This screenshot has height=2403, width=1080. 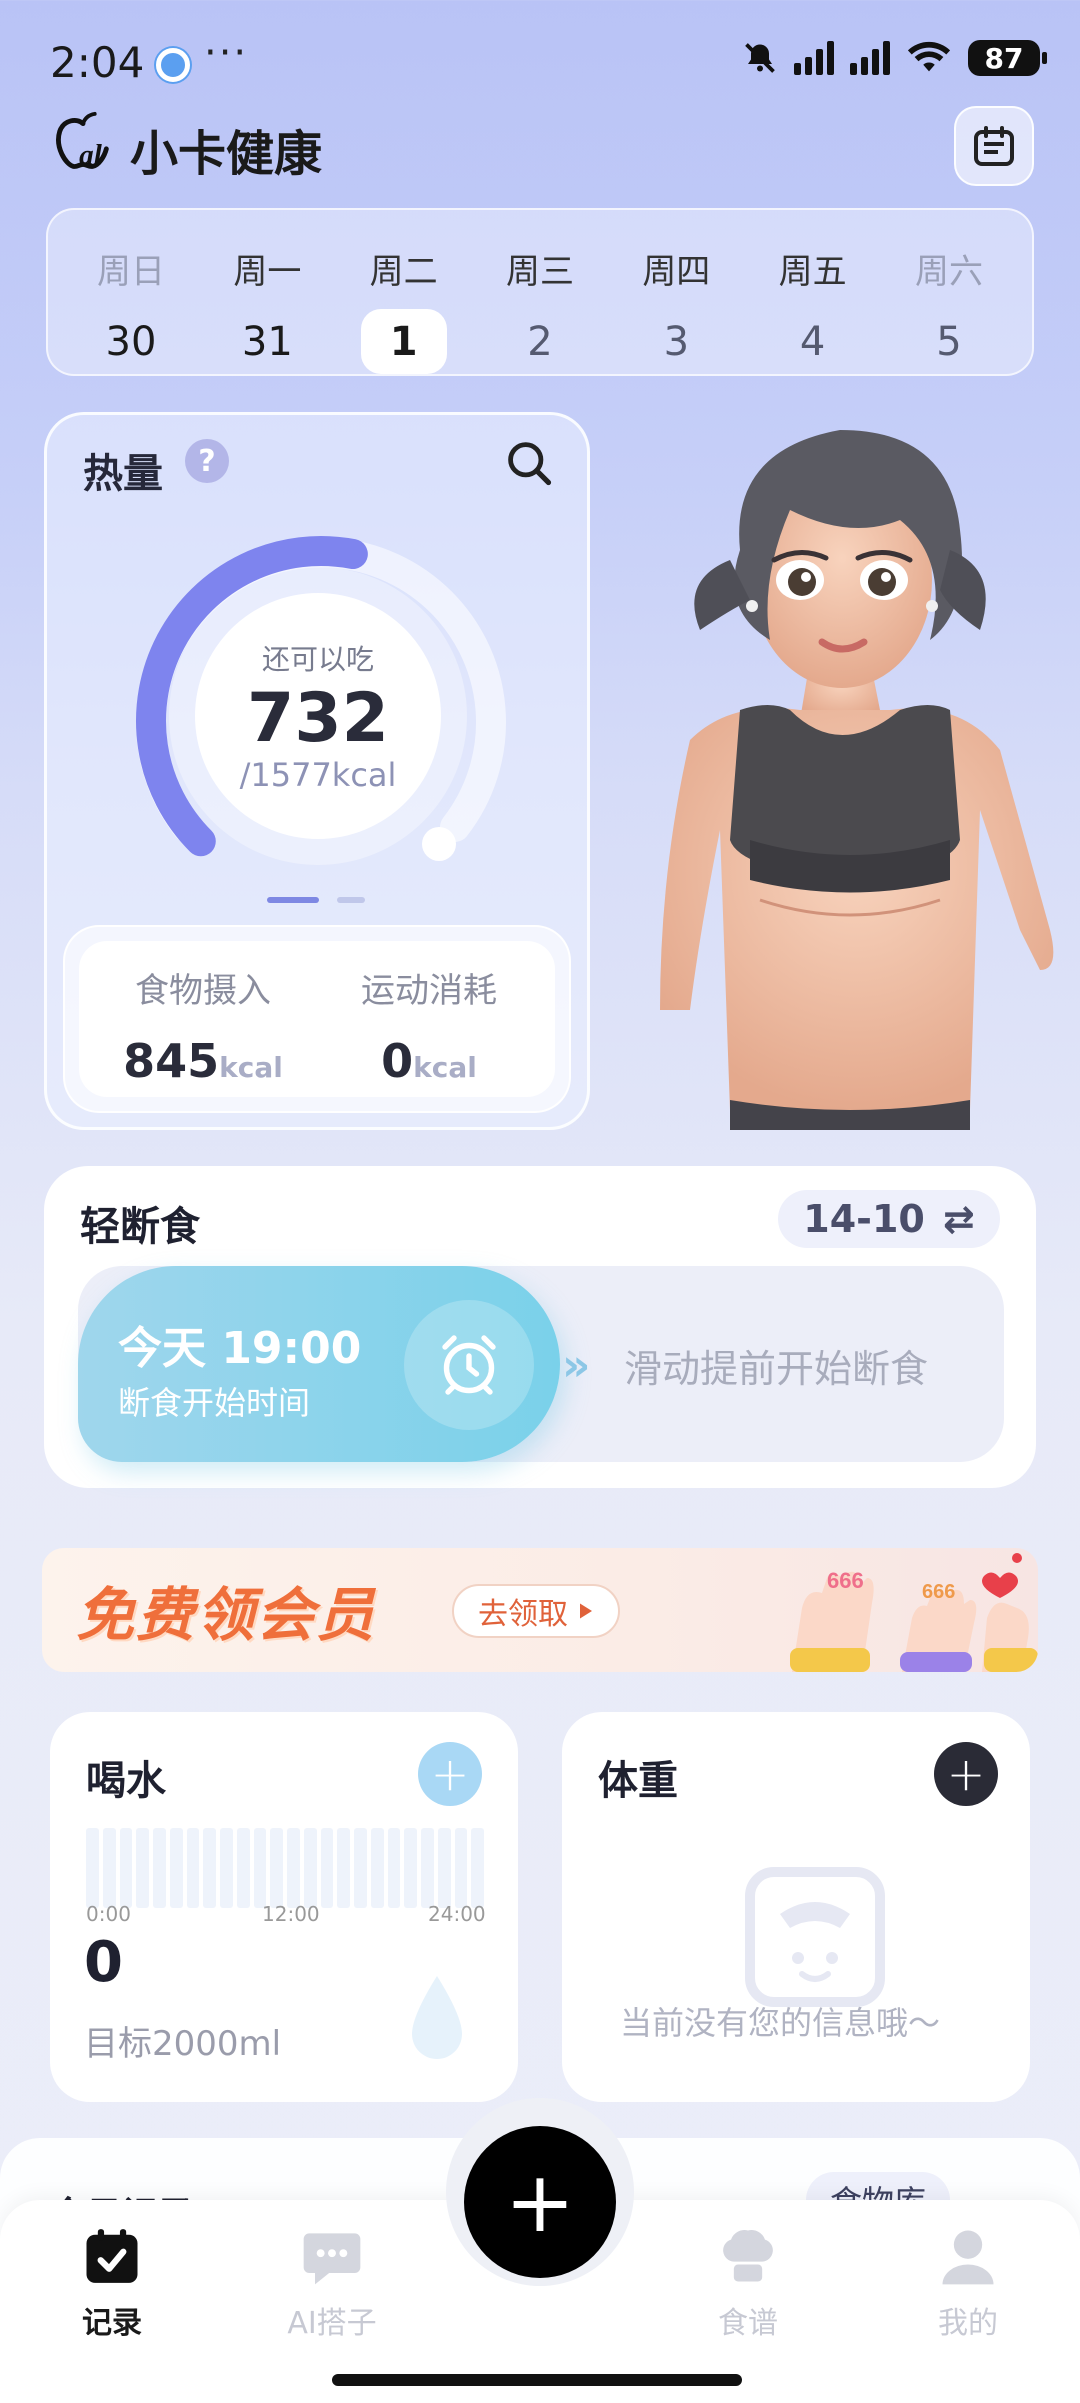 What do you see at coordinates (123, 474) in the screenshot?
I see `calorie-title: 热量` at bounding box center [123, 474].